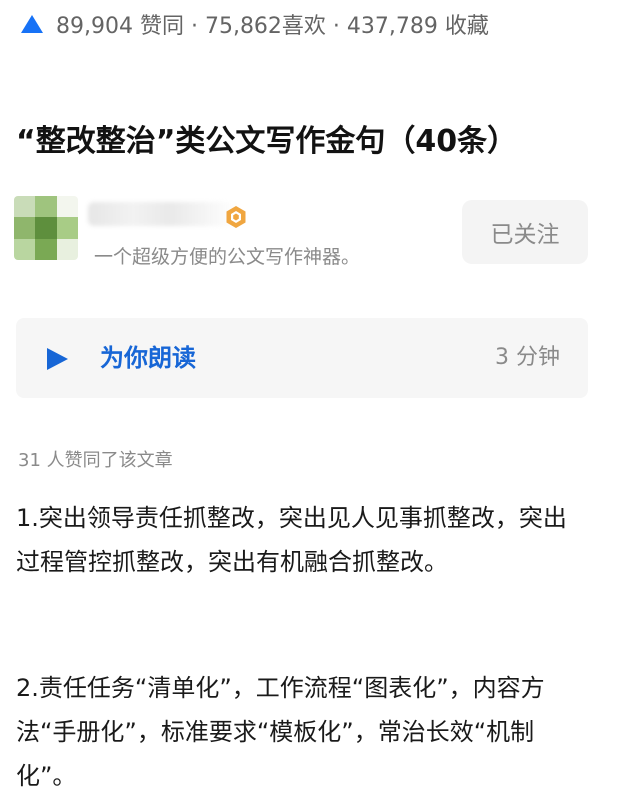 This screenshot has height=804, width=621. What do you see at coordinates (32, 24) in the screenshot?
I see `upvote-triangle-icon` at bounding box center [32, 24].